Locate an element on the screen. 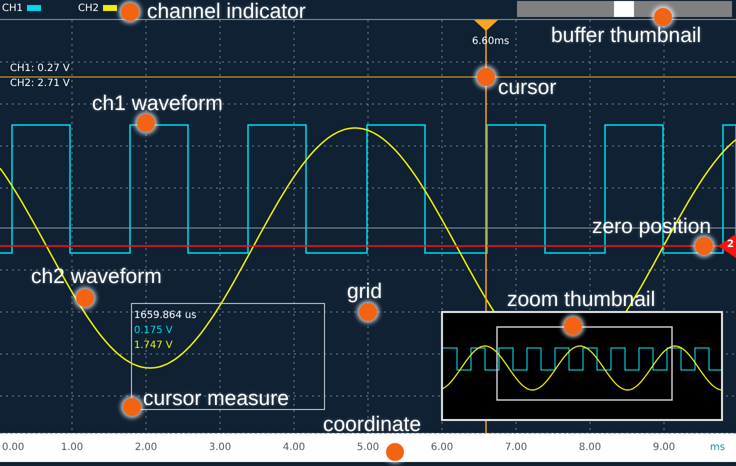 The height and width of the screenshot is (466, 736). axis-tick-label: 8.00 is located at coordinates (590, 448).